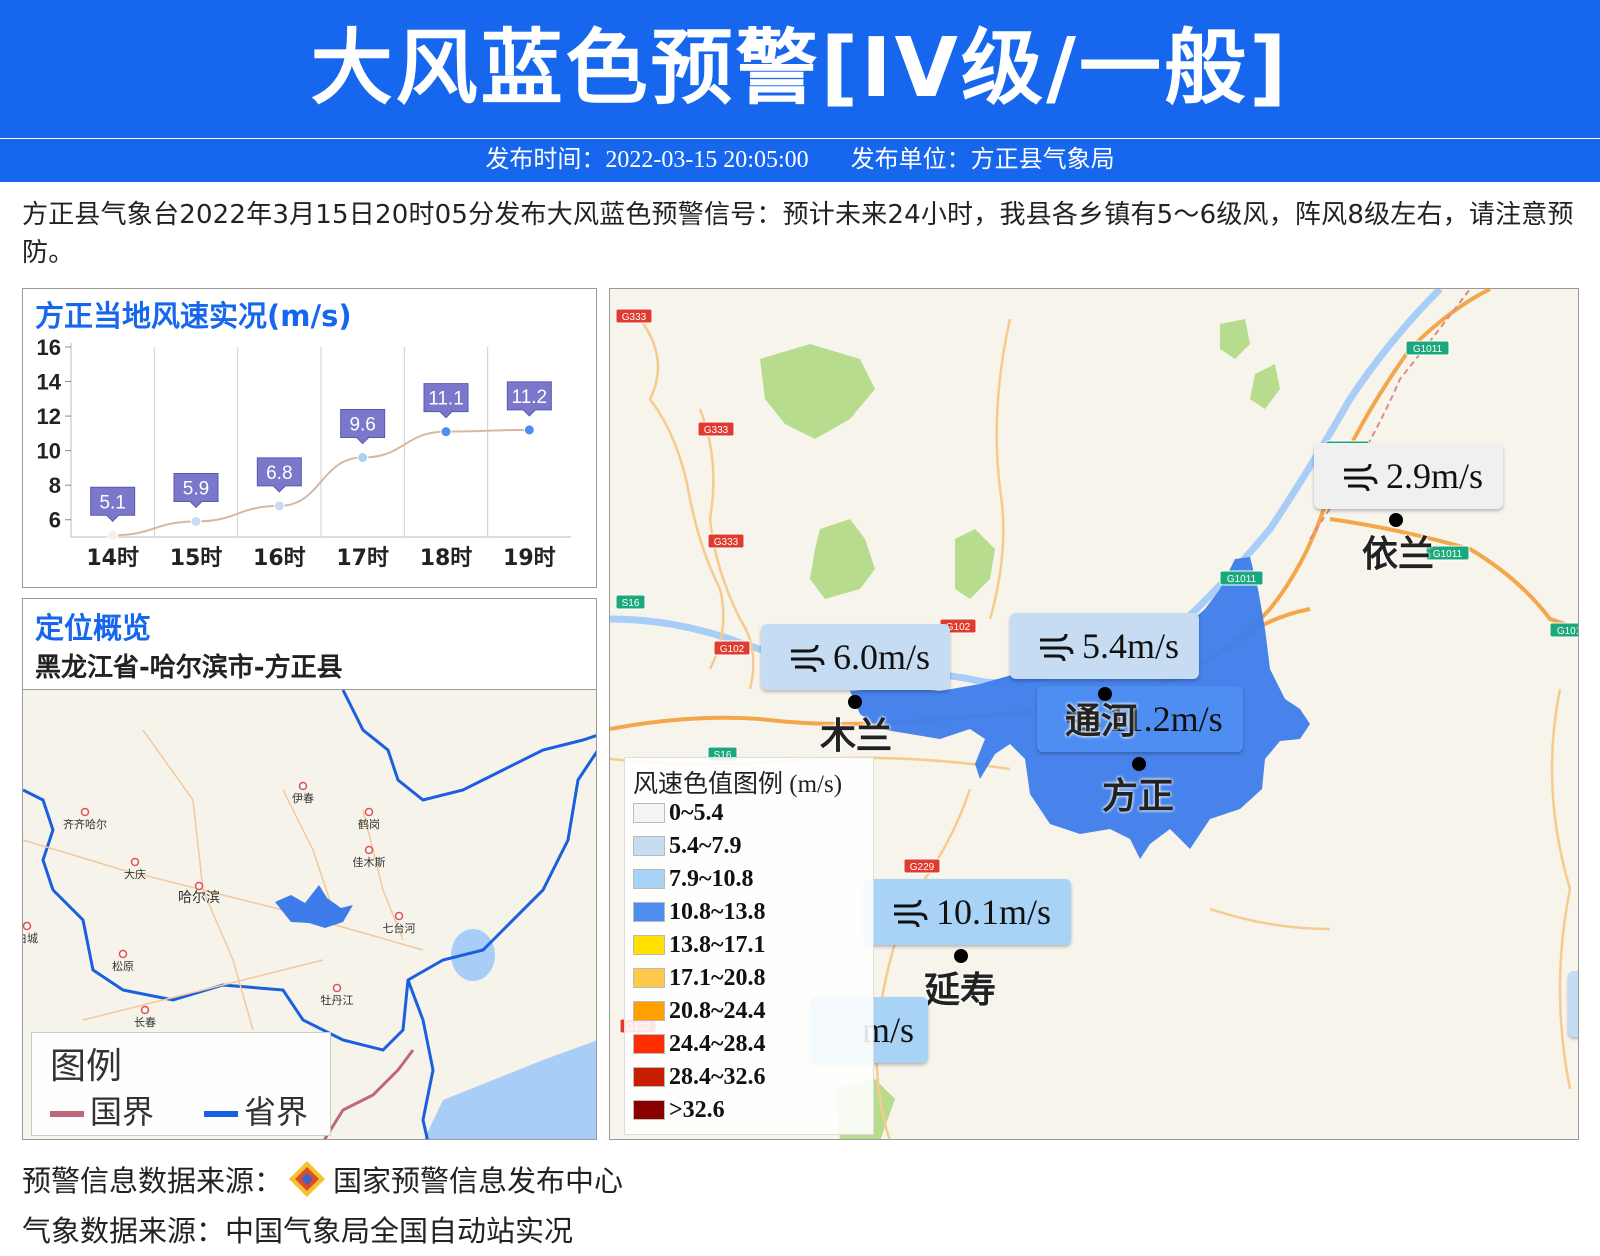 Image resolution: width=1600 pixels, height=1256 pixels. I want to click on color-legend-row: 20.8~24.4, so click(699, 1011).